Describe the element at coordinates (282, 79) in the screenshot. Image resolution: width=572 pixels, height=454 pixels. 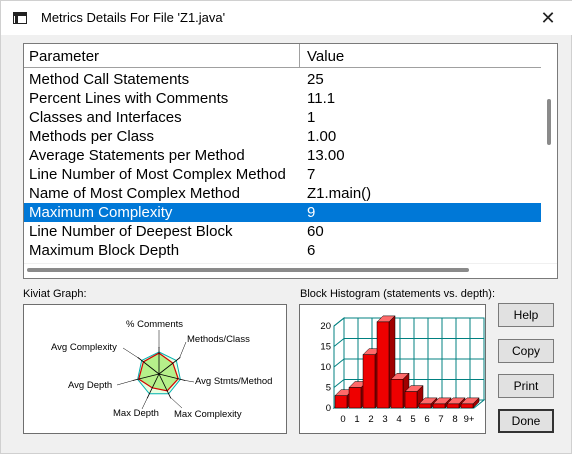
I see `table-row: Method Call Statements 25` at that location.